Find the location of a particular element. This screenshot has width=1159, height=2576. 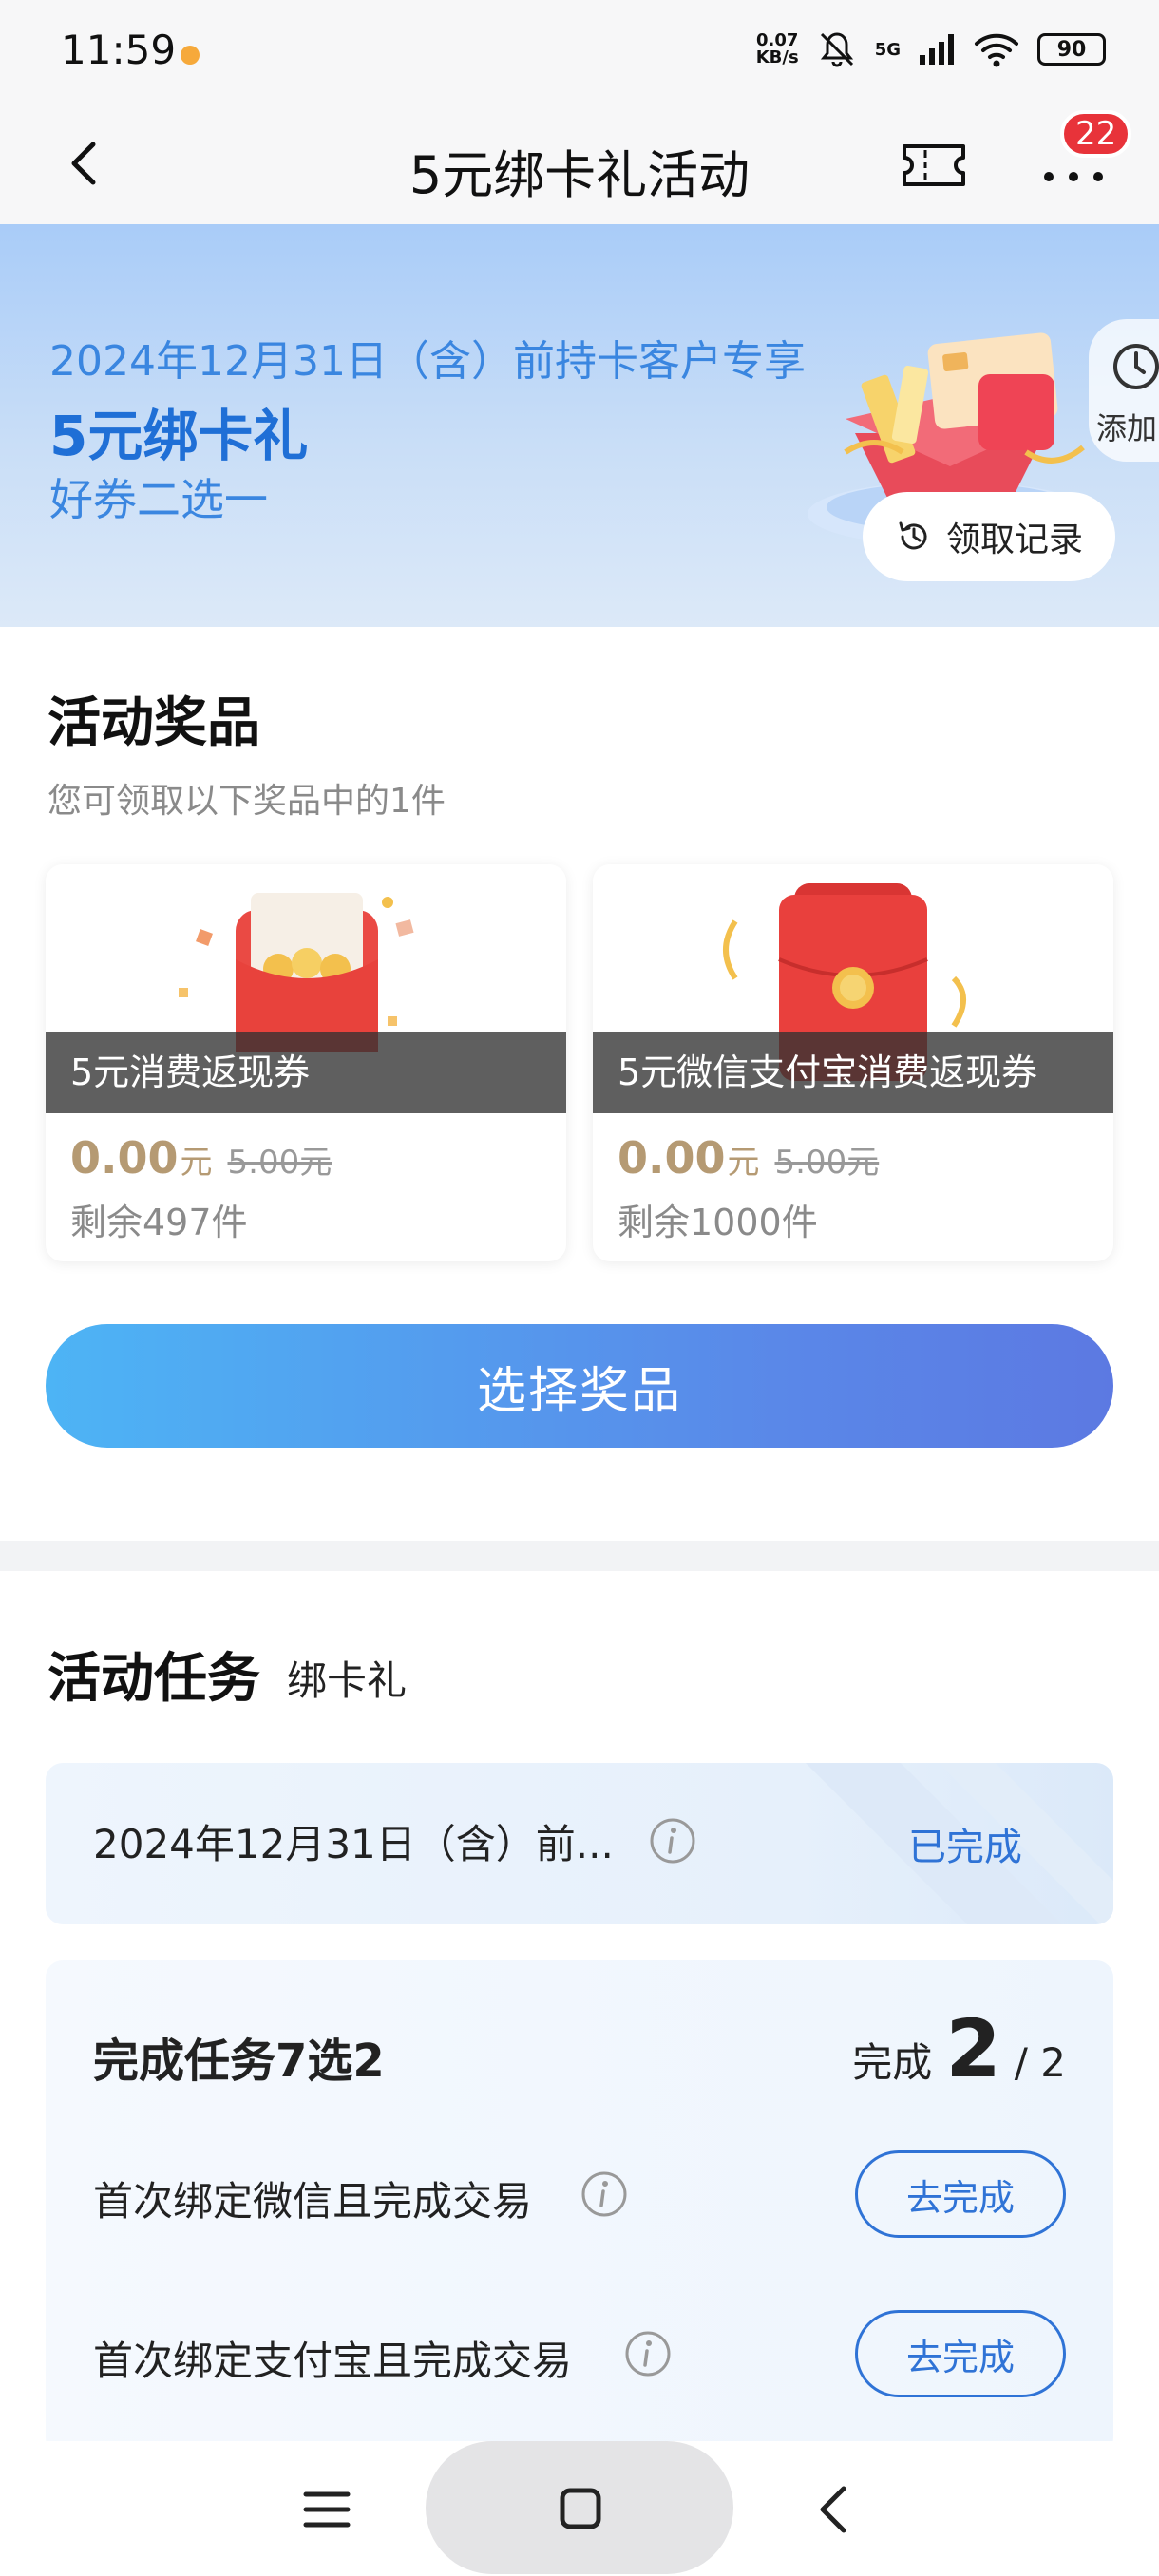

banner-title: 5元绑卡礼 is located at coordinates (179, 436).